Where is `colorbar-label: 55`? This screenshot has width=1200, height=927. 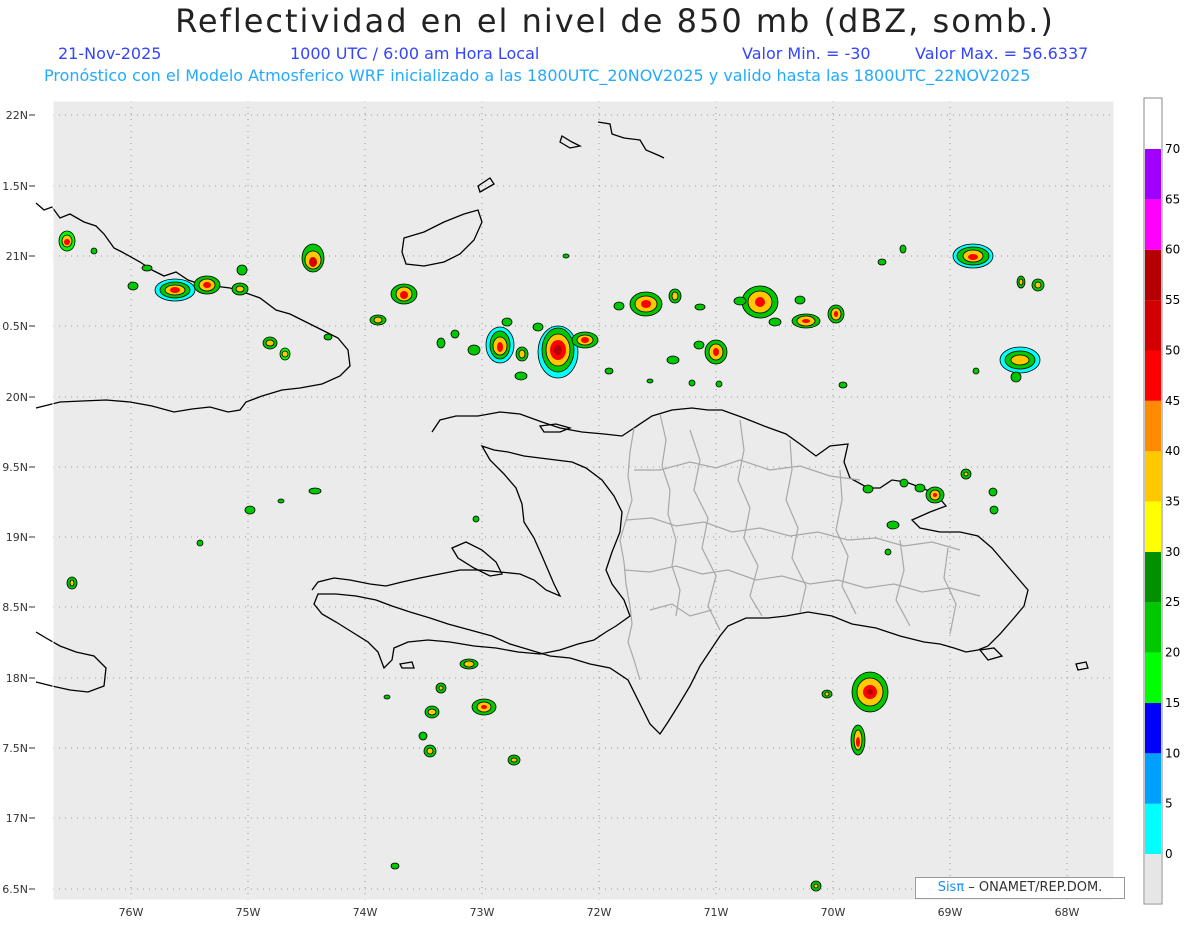
colorbar-label: 55 is located at coordinates (1172, 300).